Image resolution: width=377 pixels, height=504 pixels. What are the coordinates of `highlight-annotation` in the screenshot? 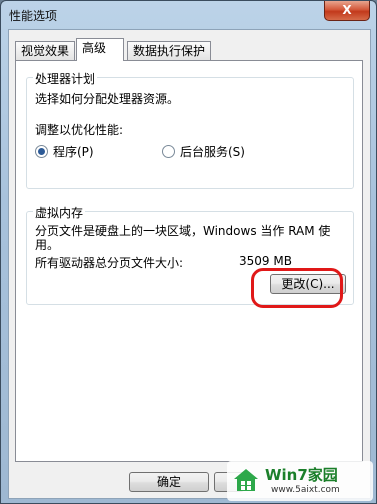 It's located at (297, 288).